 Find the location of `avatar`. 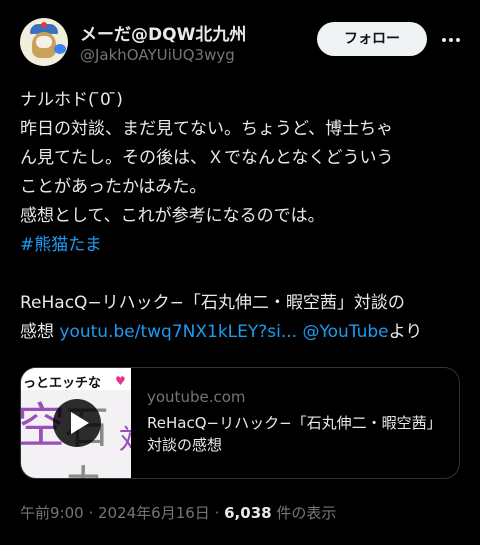

avatar is located at coordinates (44, 42).